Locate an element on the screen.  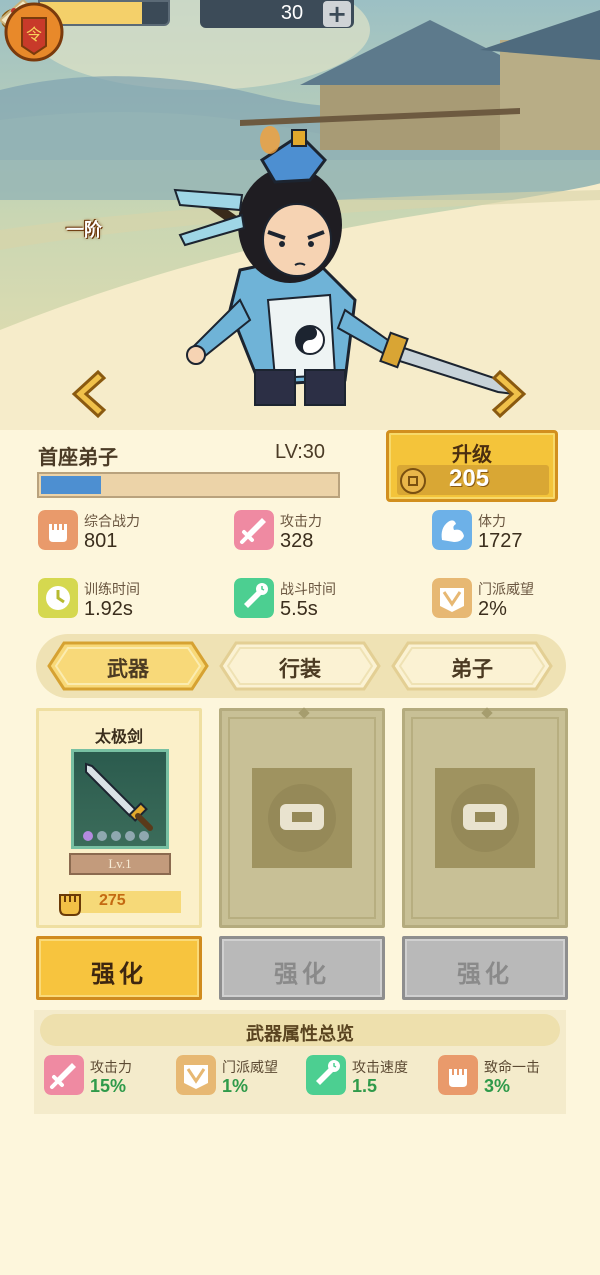
tab-label: 弟子 is located at coordinates (472, 669).